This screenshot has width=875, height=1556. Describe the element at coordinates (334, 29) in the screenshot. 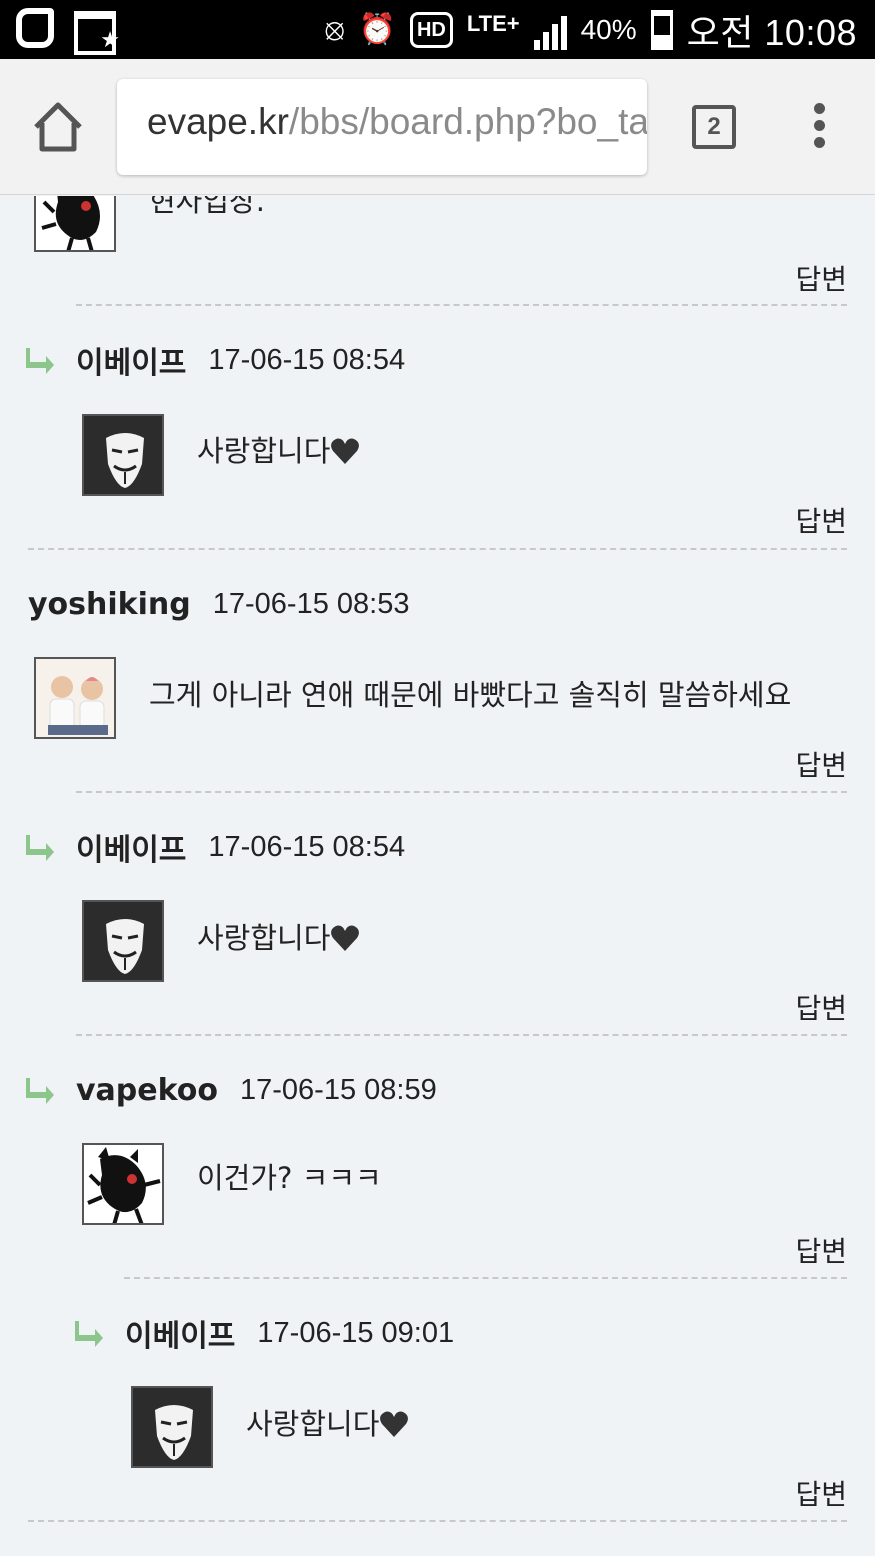

I see `vibrate-mute-icon: ⦻` at that location.